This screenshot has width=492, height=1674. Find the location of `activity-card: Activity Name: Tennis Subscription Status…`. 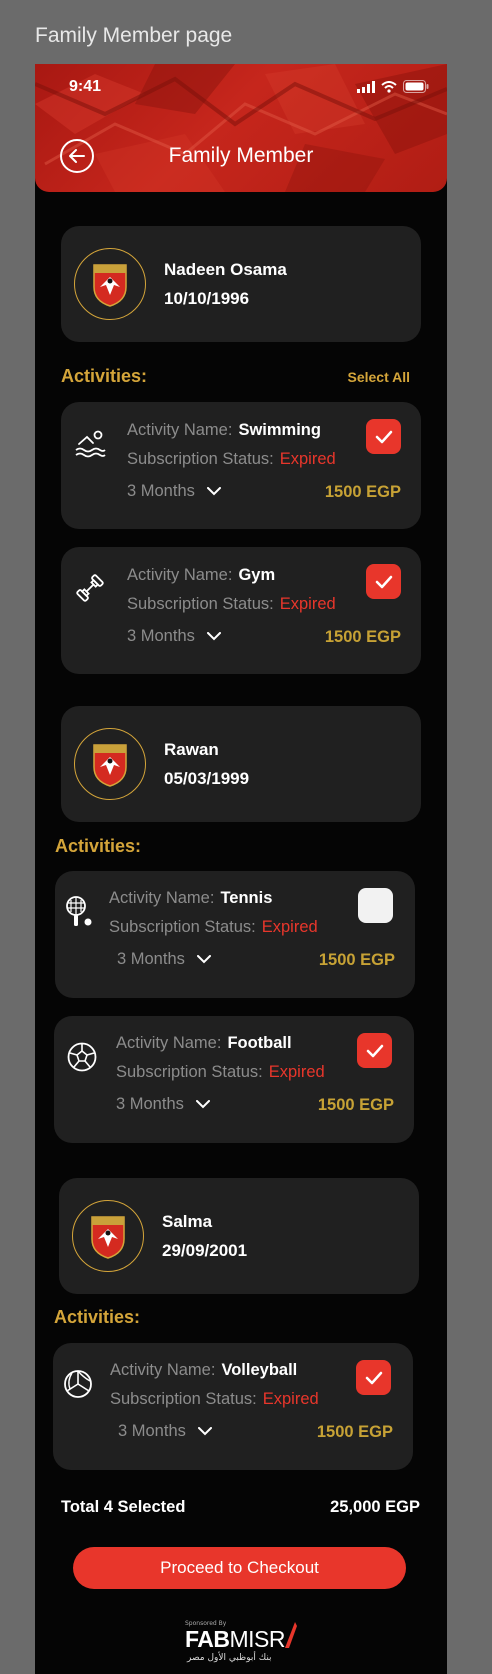

activity-card: Activity Name: Tennis Subscription Status… is located at coordinates (235, 934).